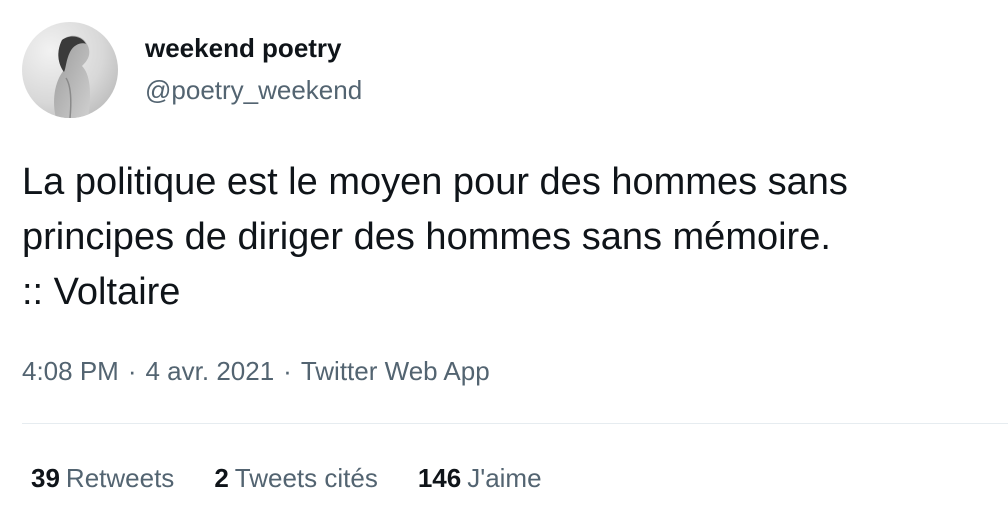  I want to click on quote-tweets-label: Tweets cités, so click(306, 478).